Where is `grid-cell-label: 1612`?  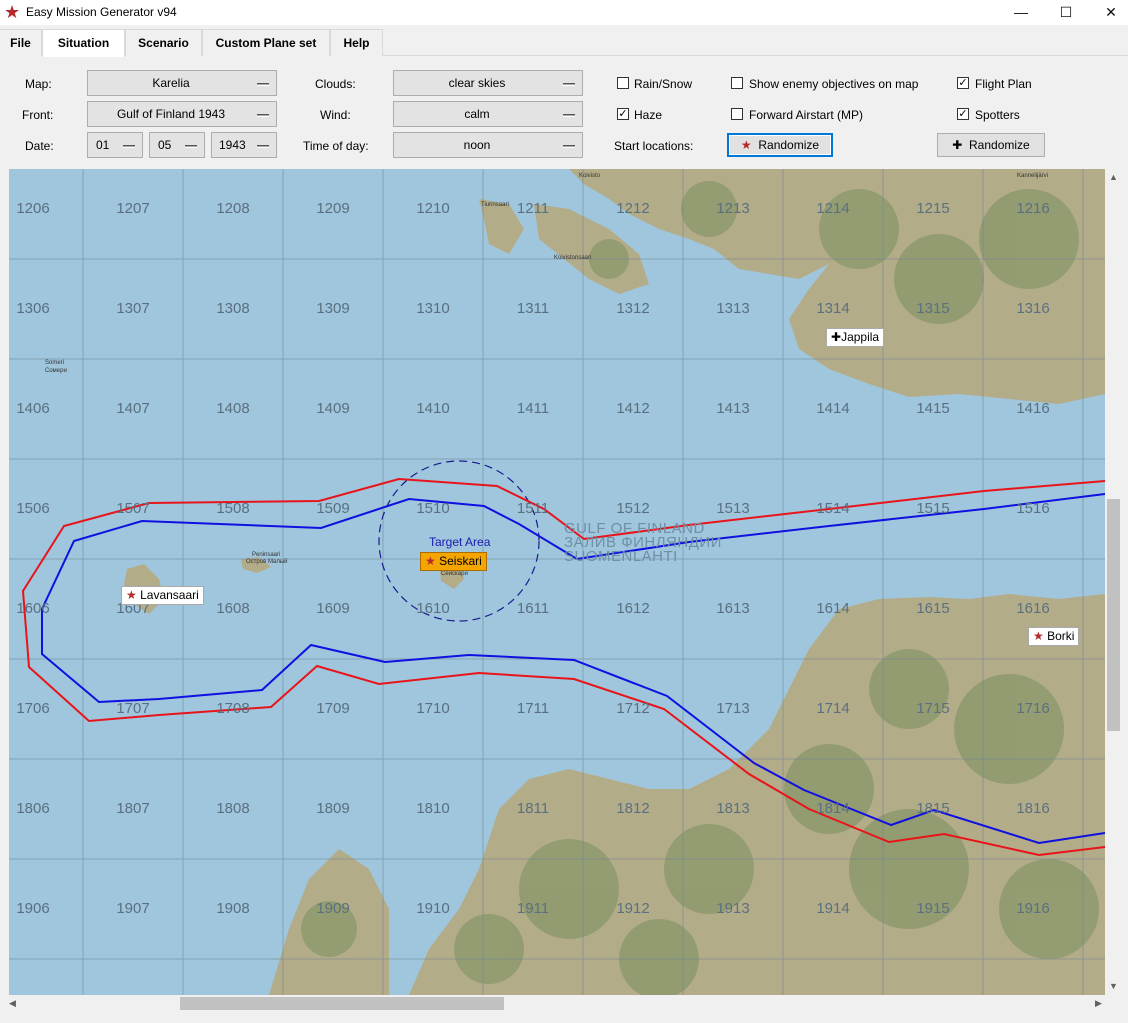 grid-cell-label: 1612 is located at coordinates (633, 608).